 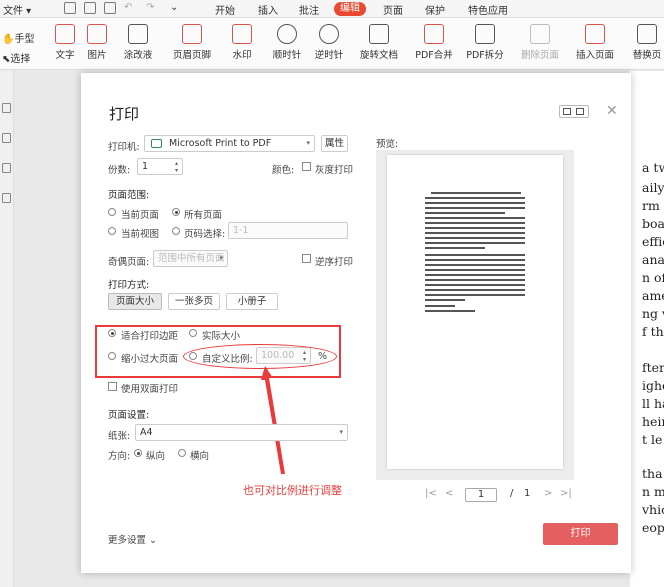 What do you see at coordinates (647, 41) in the screenshot?
I see `ribbon-replace-page: 替换页` at bounding box center [647, 41].